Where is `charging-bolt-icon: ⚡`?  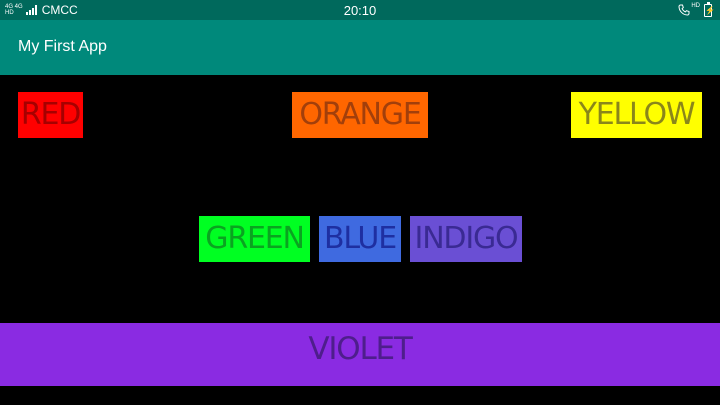 charging-bolt-icon: ⚡ is located at coordinates (710, 10).